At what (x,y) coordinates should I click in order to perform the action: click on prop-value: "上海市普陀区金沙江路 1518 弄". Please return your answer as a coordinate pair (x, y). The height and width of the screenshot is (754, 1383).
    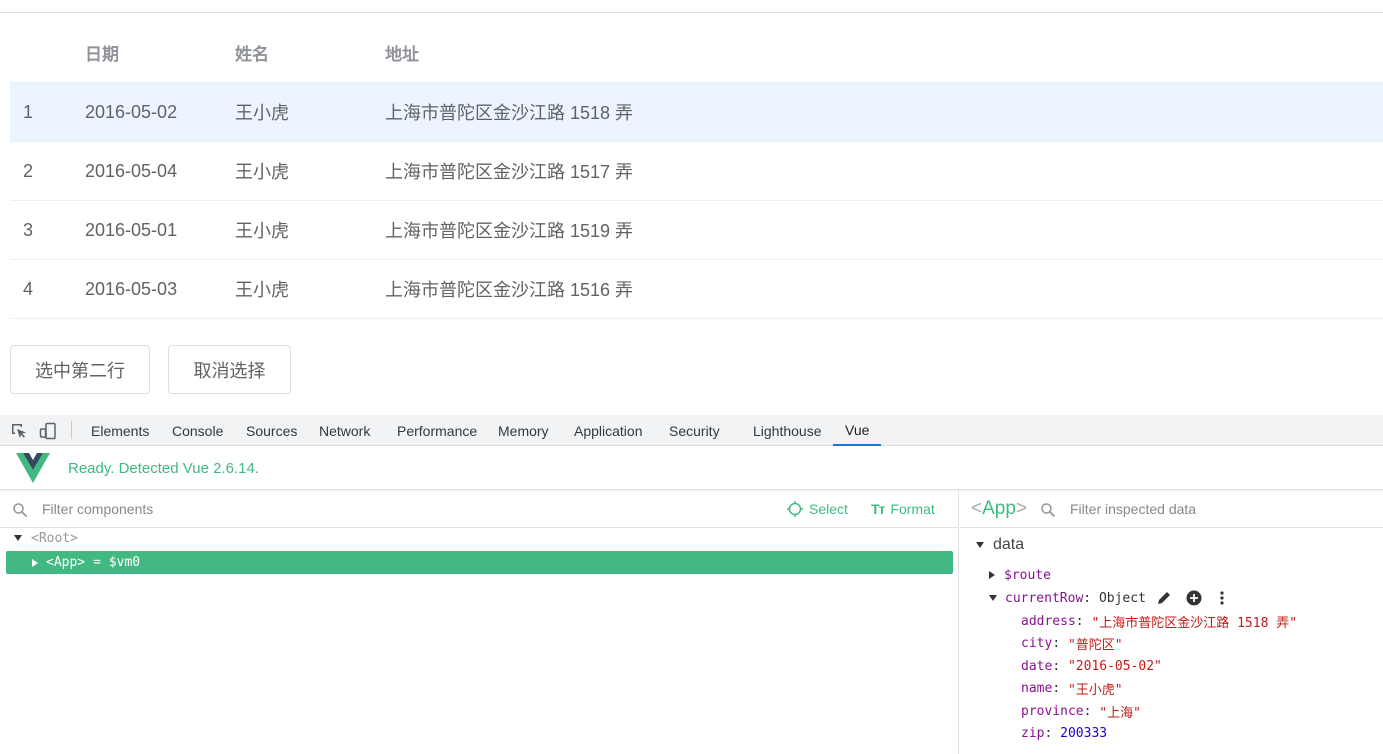
    Looking at the image, I should click on (1194, 623).